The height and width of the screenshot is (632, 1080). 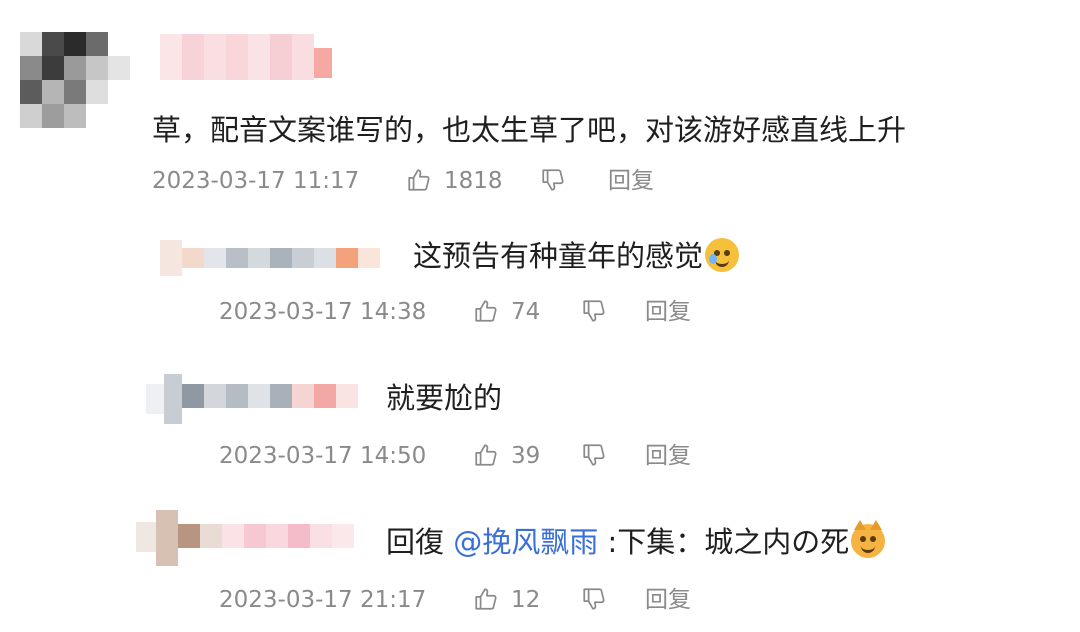 What do you see at coordinates (420, 542) in the screenshot?
I see `reply-prefix: 回復` at bounding box center [420, 542].